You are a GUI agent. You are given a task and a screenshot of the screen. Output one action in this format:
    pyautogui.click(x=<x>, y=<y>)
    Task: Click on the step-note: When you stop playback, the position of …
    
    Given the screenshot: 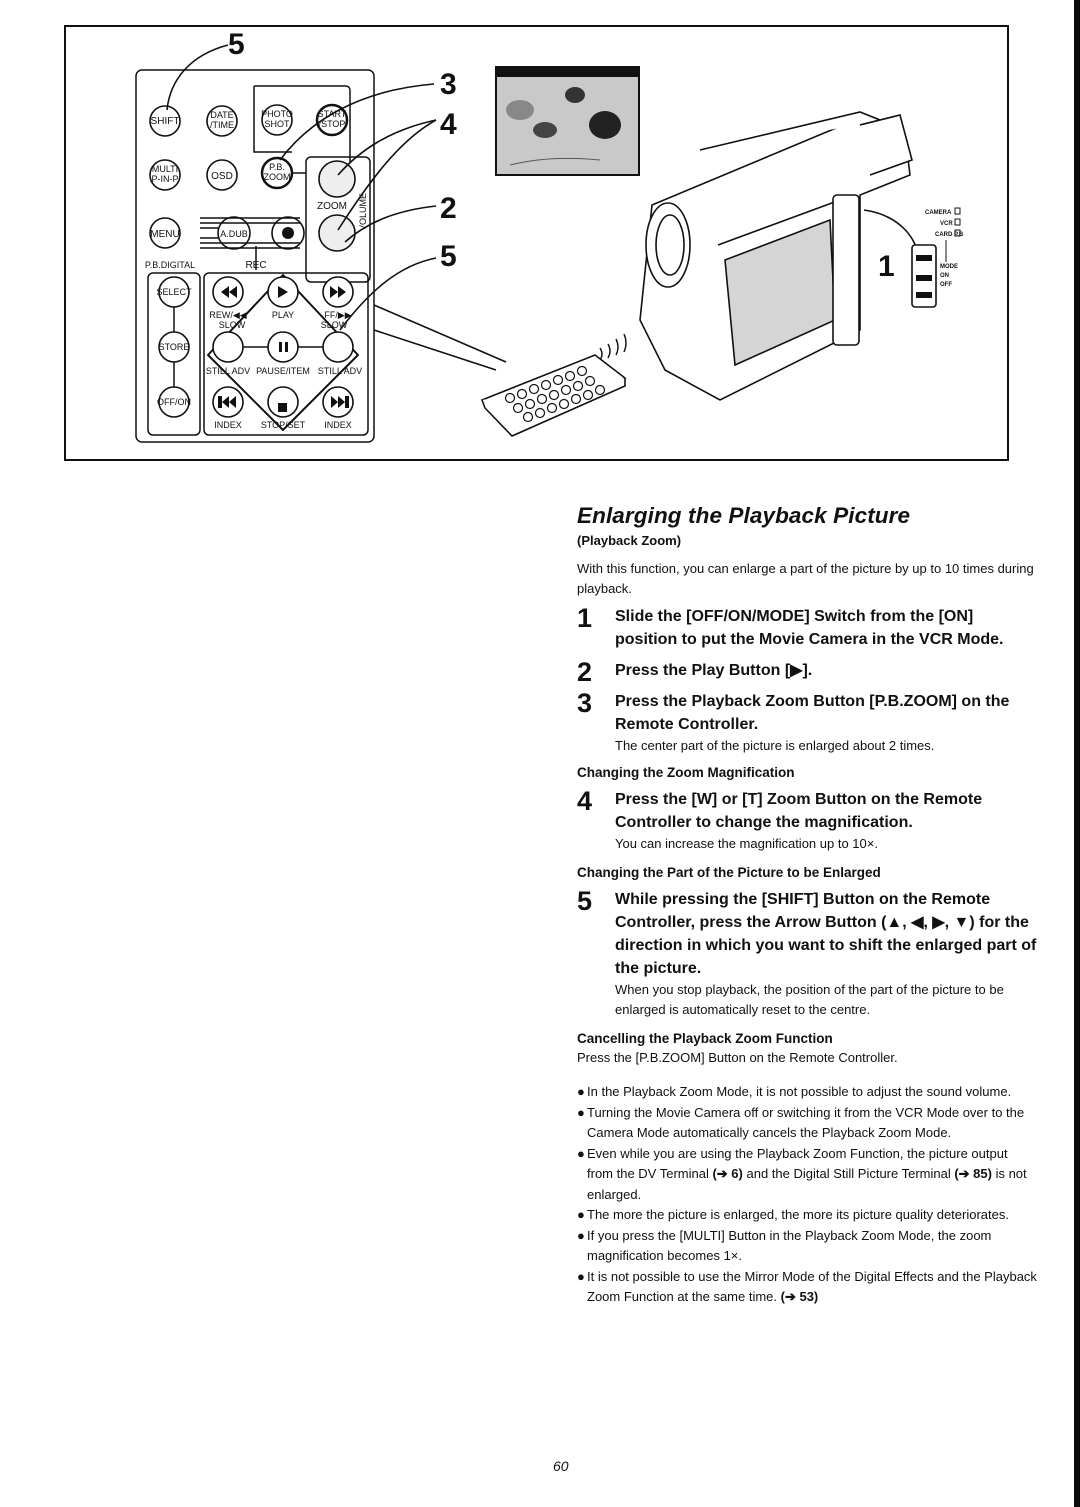 What is the action you would take?
    pyautogui.click(x=809, y=999)
    